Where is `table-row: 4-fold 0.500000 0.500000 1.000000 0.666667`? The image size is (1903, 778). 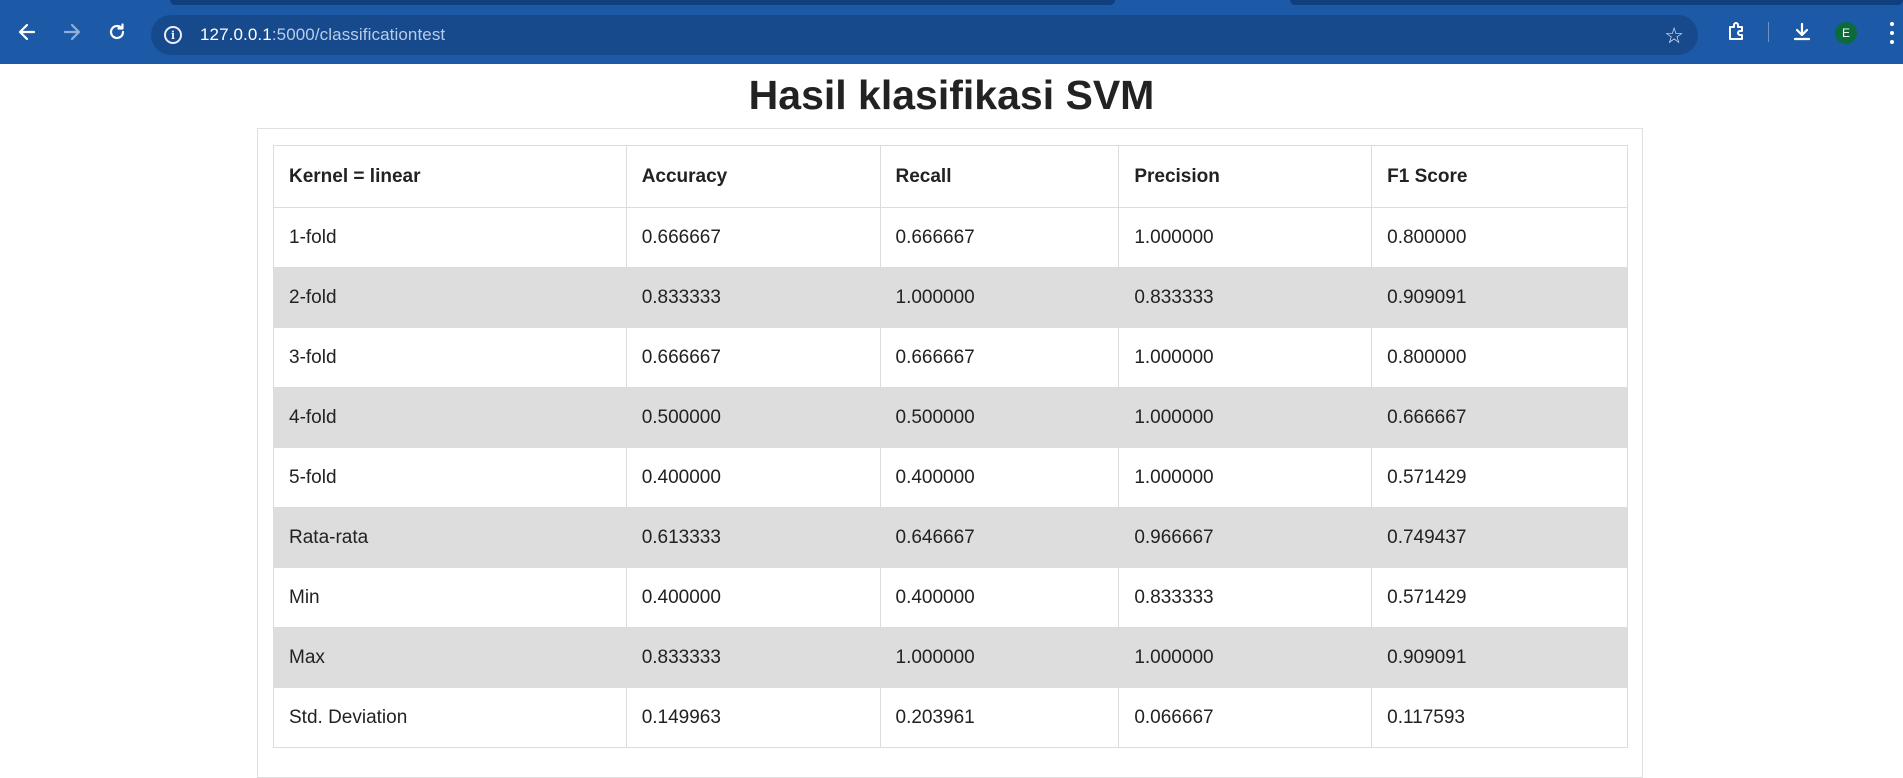 table-row: 4-fold 0.500000 0.500000 1.000000 0.666667 is located at coordinates (950, 417).